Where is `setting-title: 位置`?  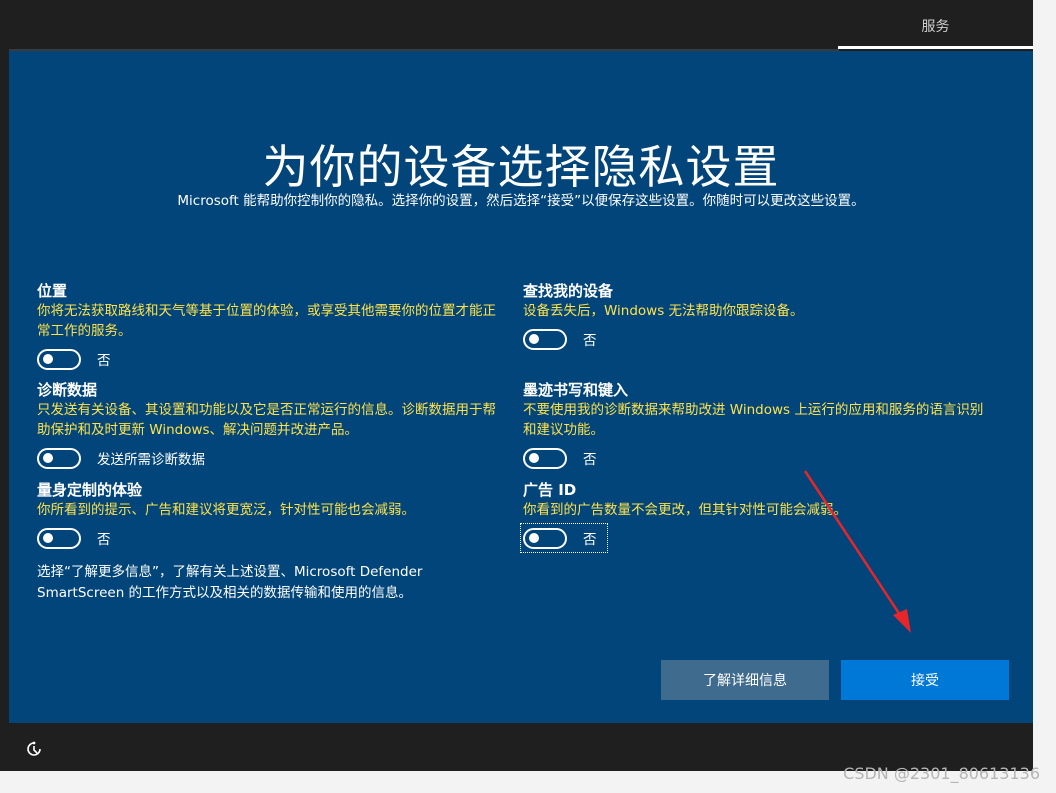
setting-title: 位置 is located at coordinates (52, 291).